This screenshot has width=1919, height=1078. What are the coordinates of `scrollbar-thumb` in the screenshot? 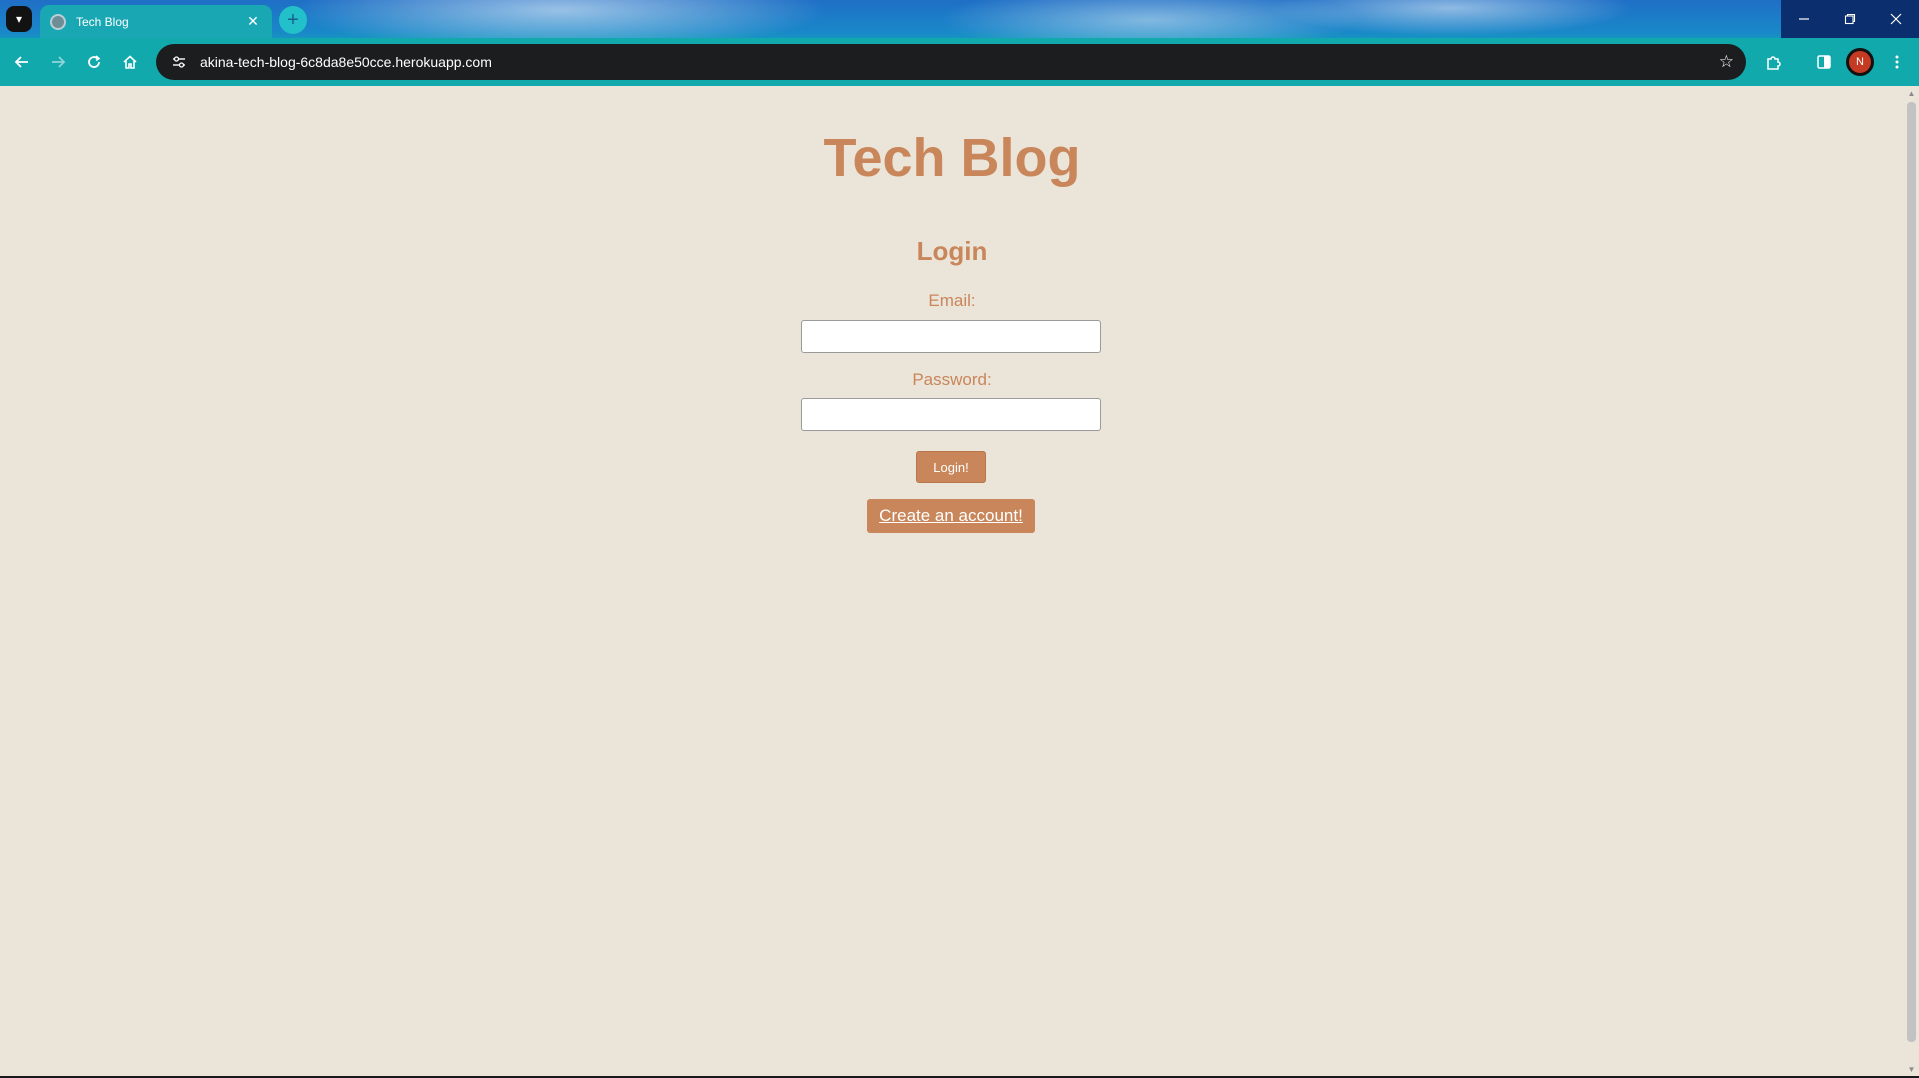 It's located at (1911, 572).